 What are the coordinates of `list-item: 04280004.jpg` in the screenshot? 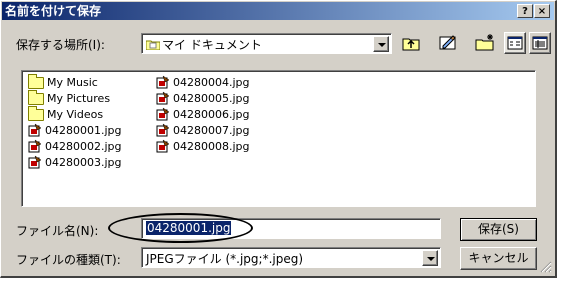 It's located at (203, 82).